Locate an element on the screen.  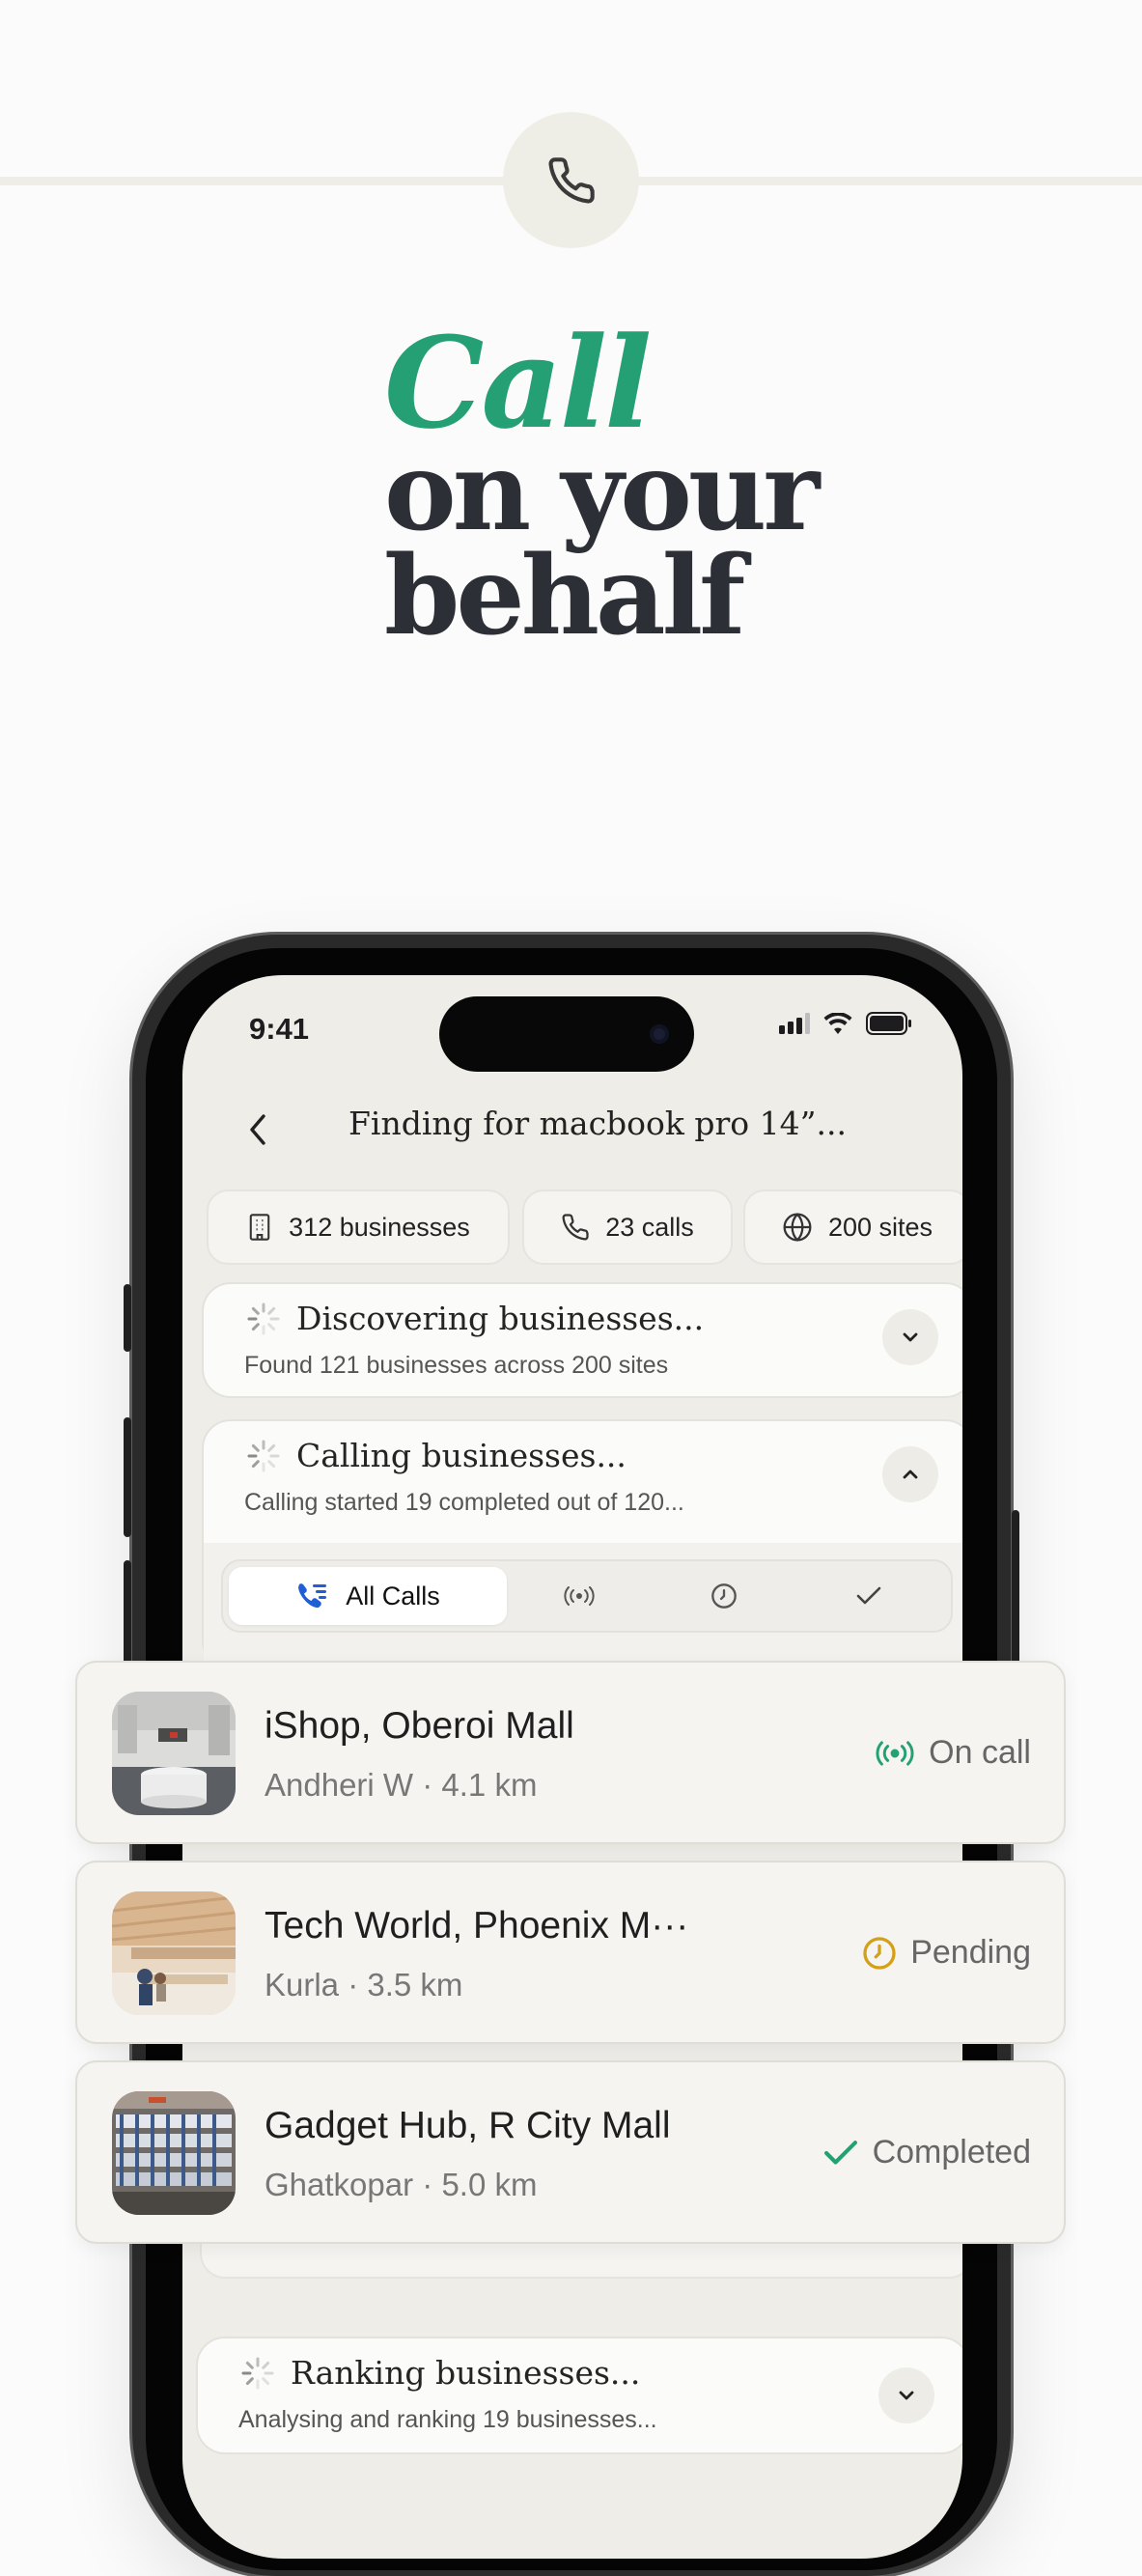
globe-icon is located at coordinates (798, 1228).